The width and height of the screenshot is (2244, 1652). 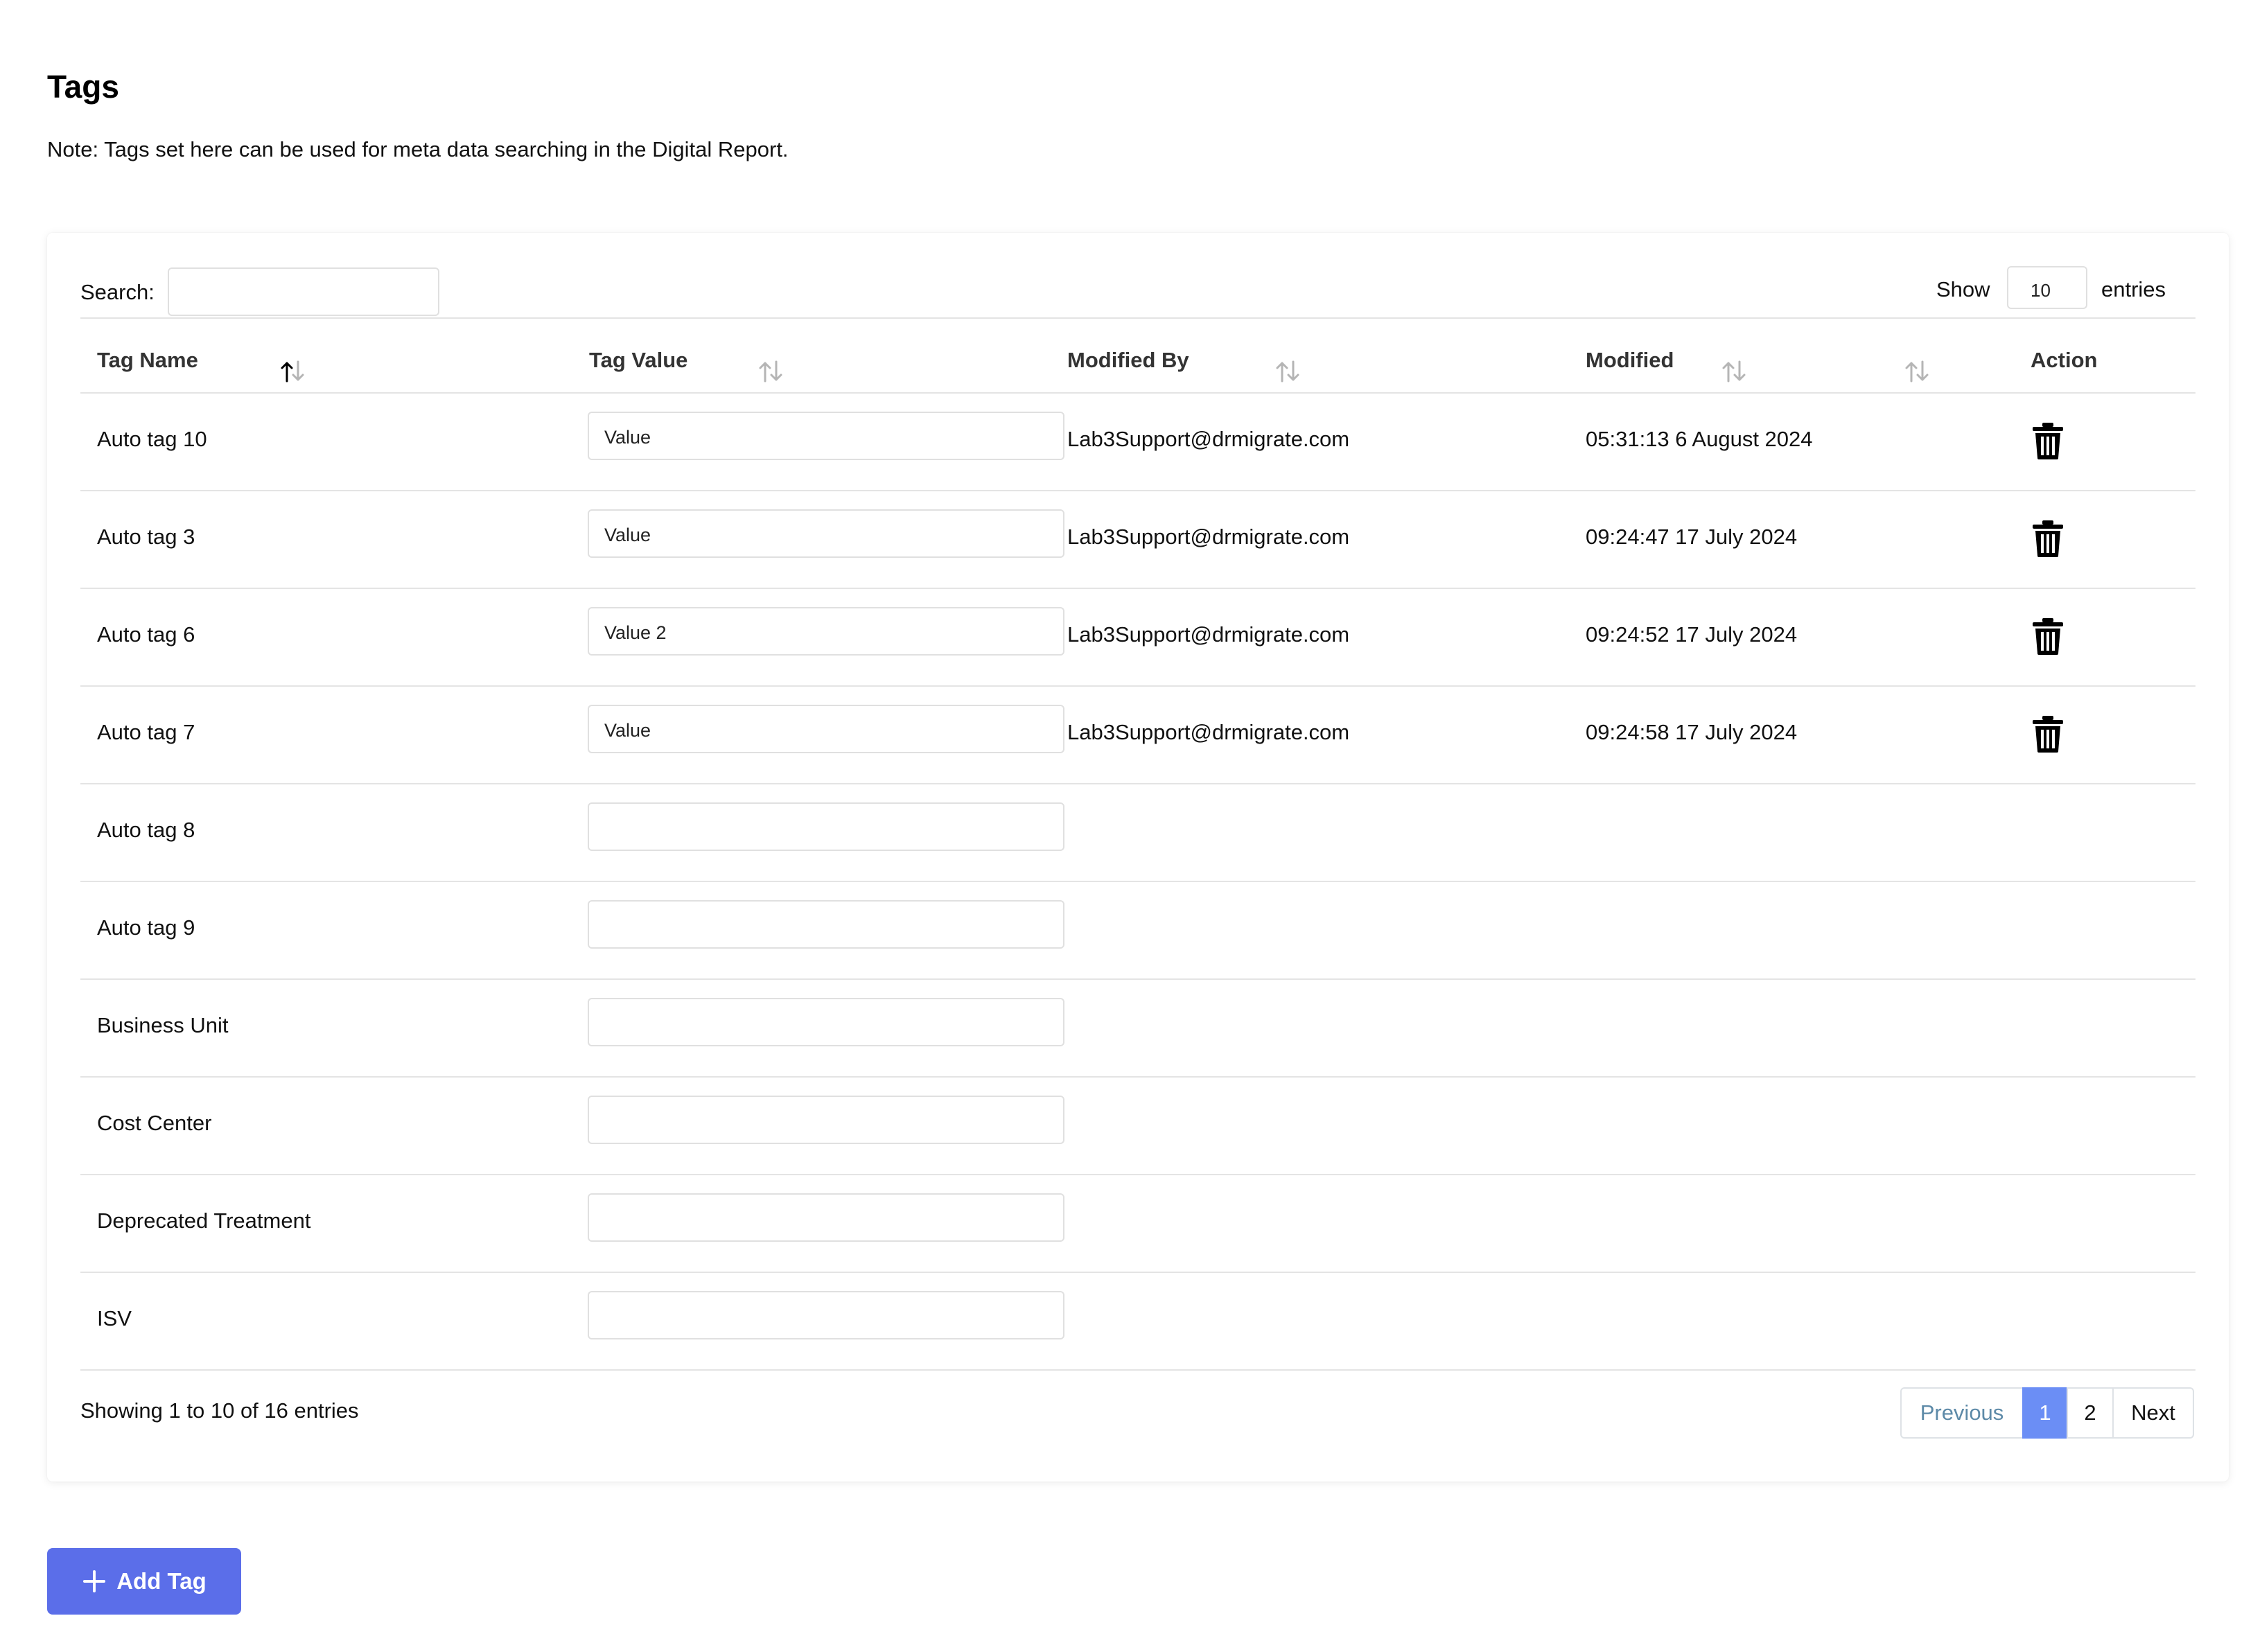 I want to click on tag-name-cell: Deprecated Treatment, so click(x=204, y=1221).